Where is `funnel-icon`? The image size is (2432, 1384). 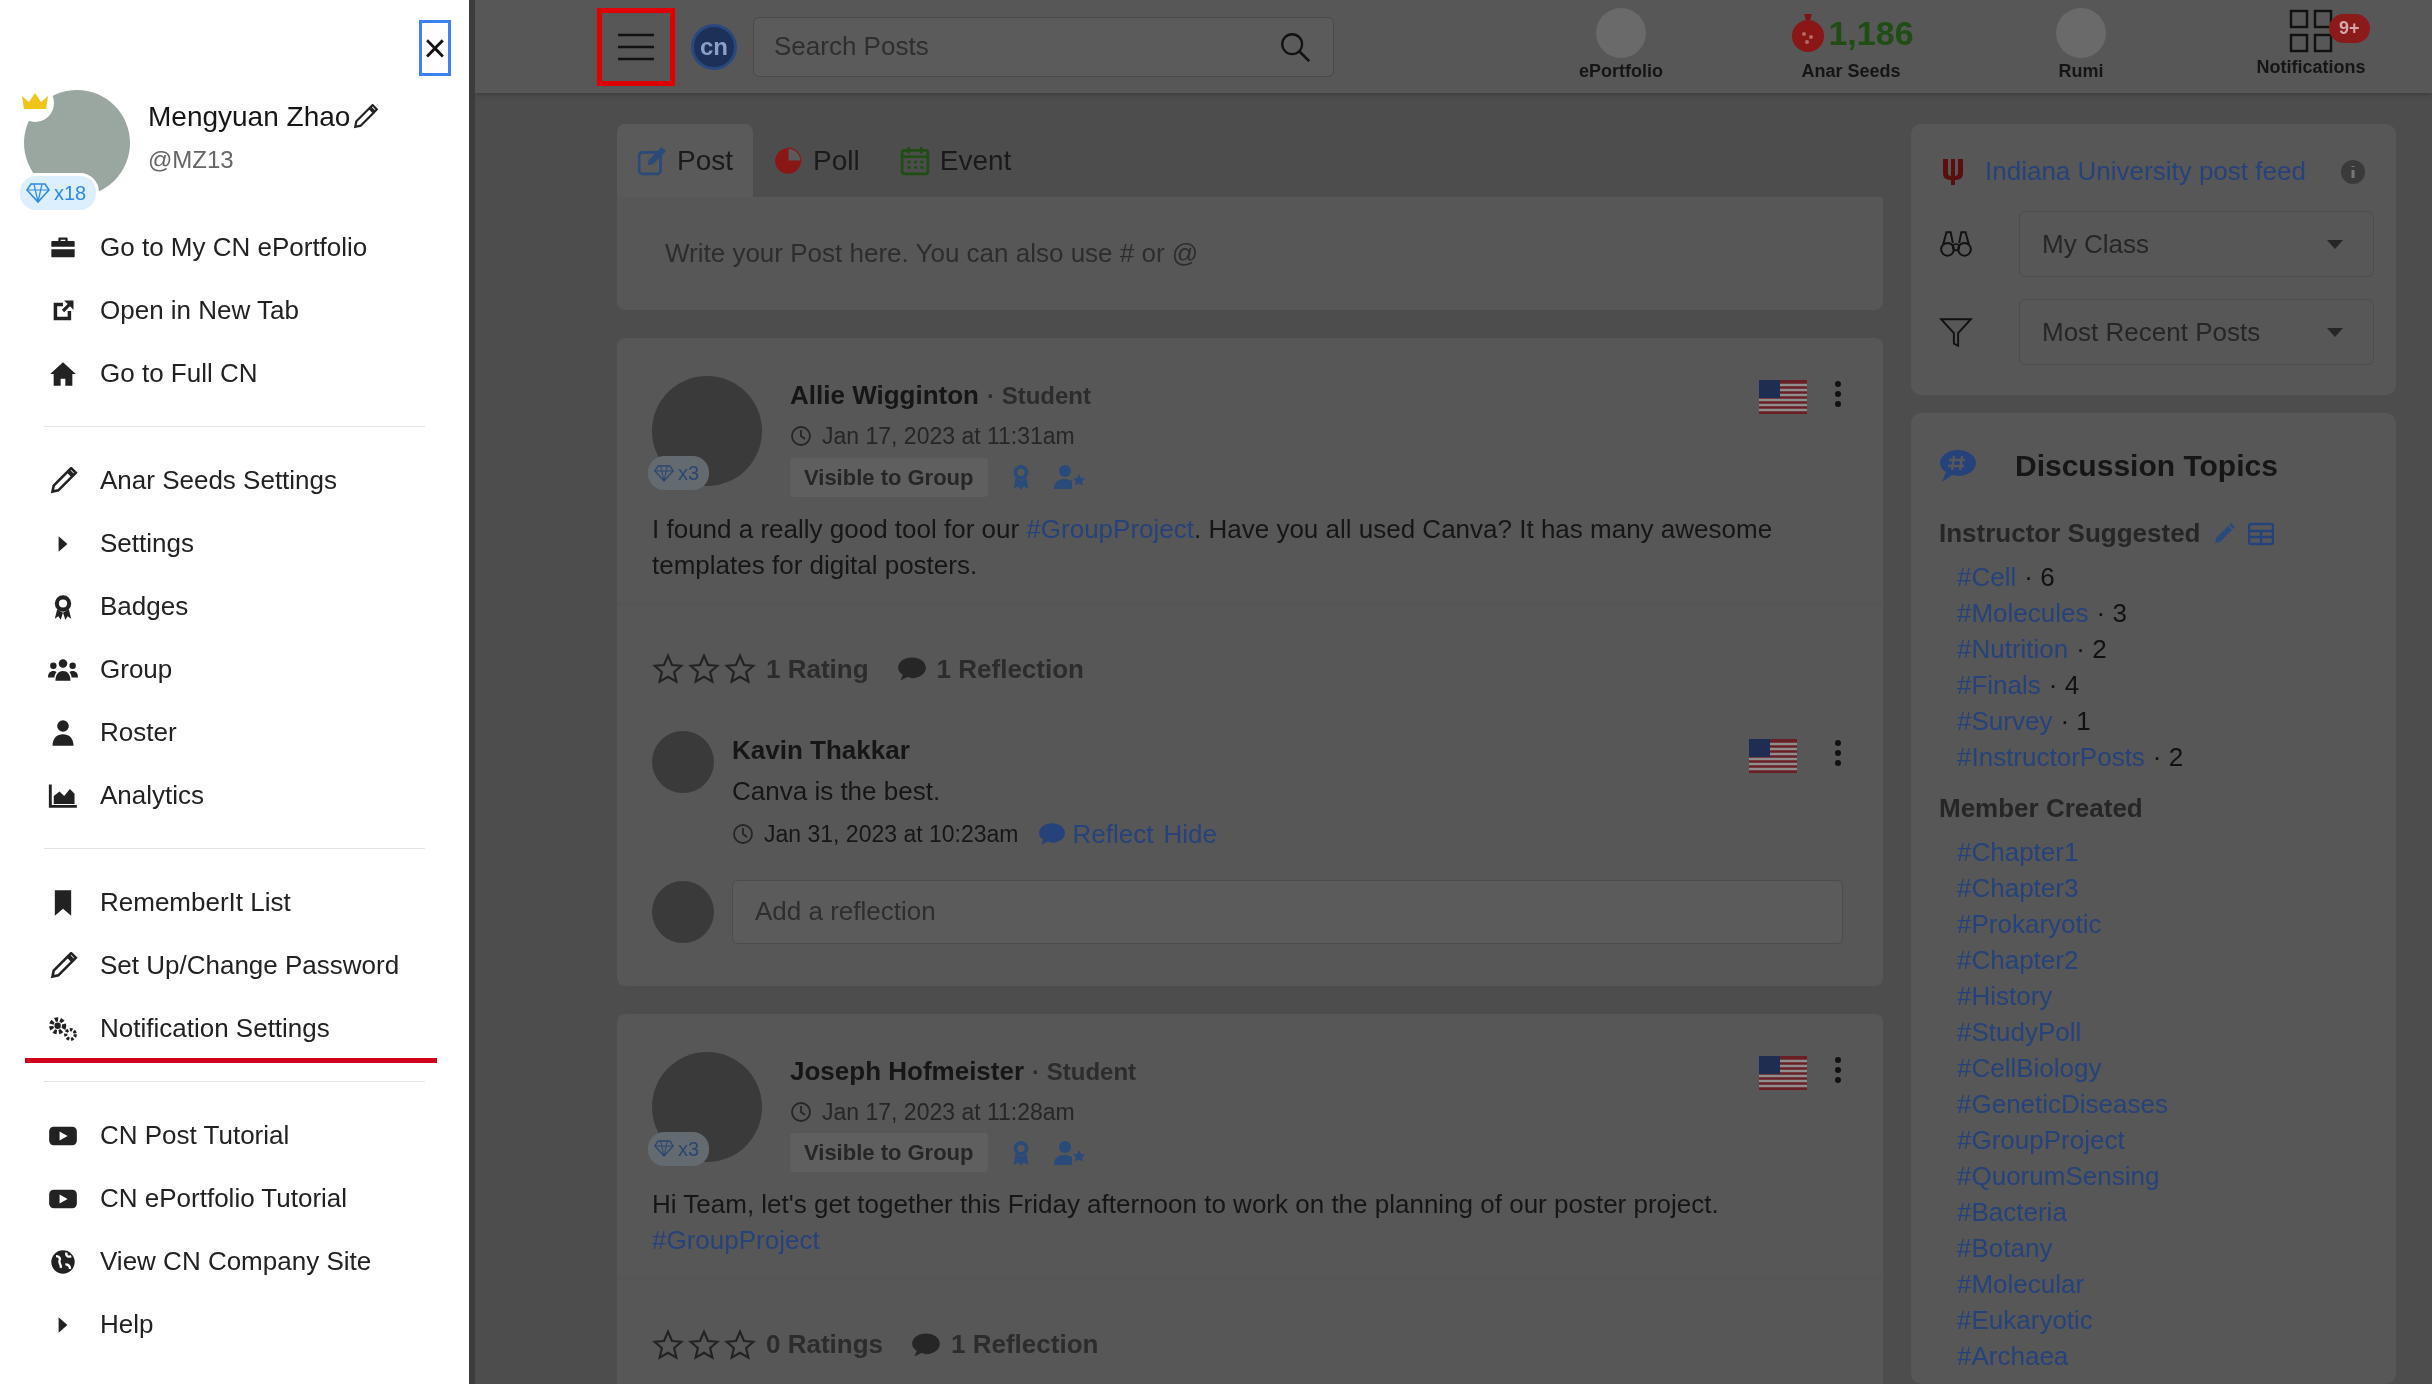 funnel-icon is located at coordinates (1956, 332).